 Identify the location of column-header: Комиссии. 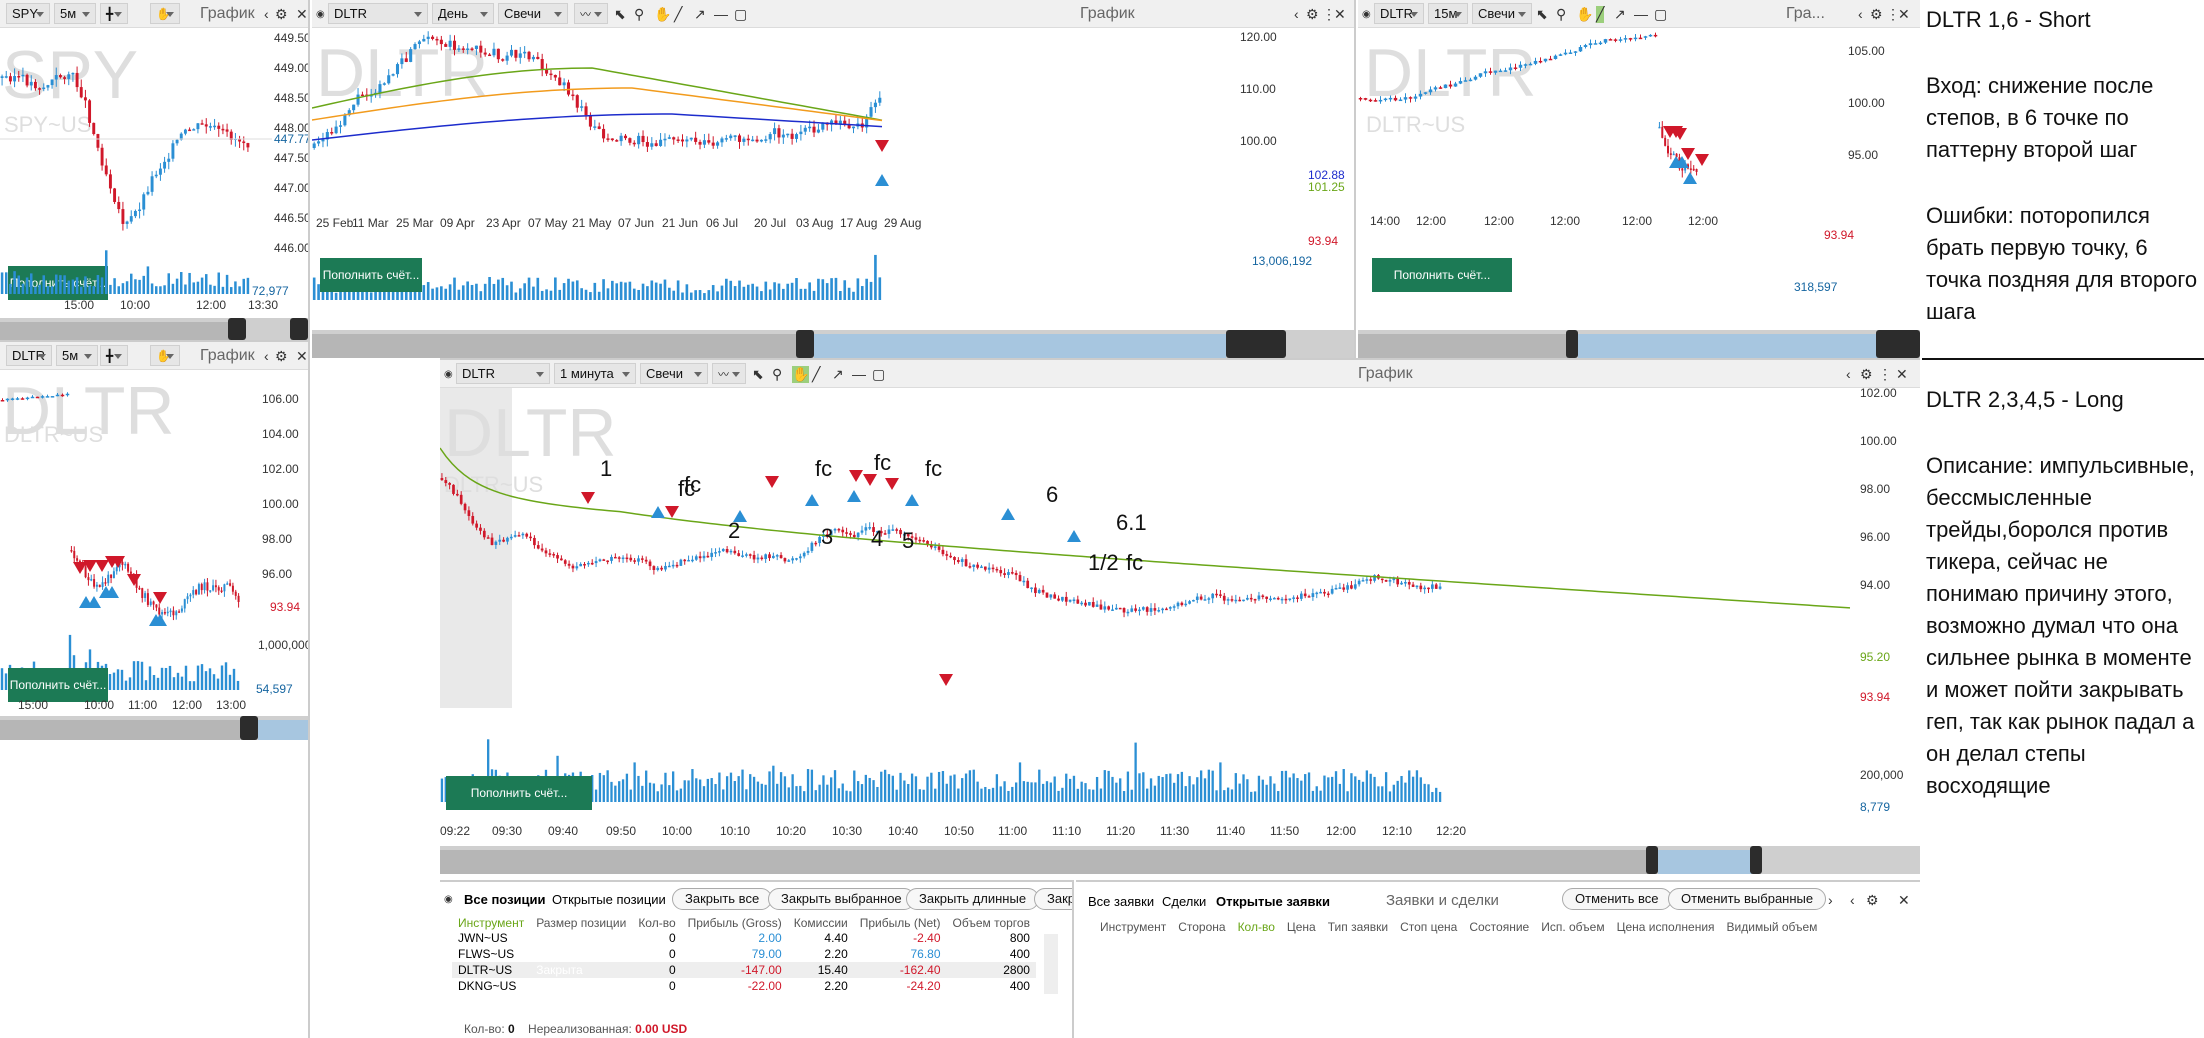
(821, 923).